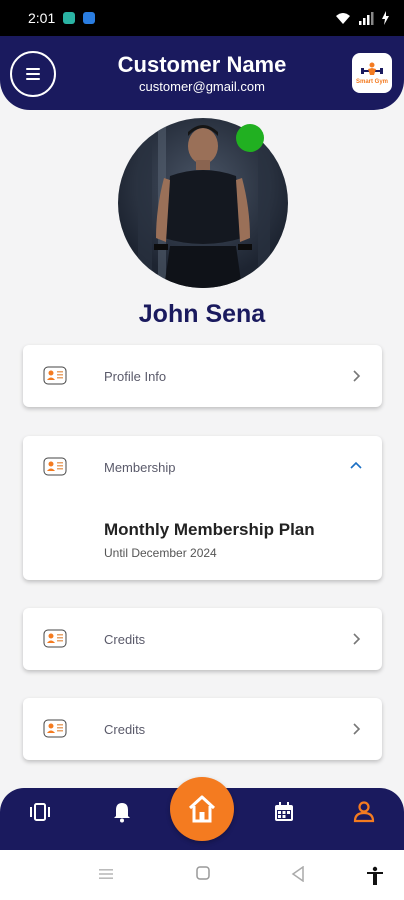 This screenshot has height=900, width=404. I want to click on gym-logo-icon, so click(372, 68).